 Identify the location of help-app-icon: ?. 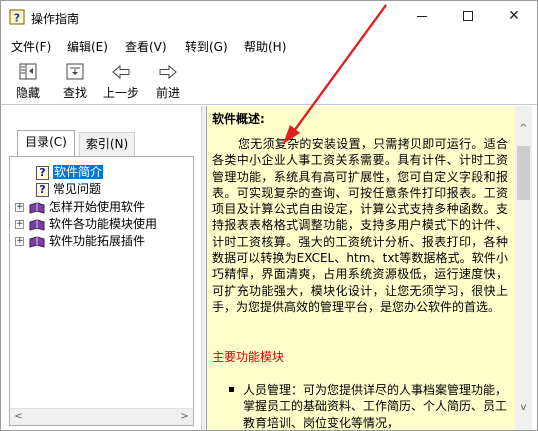
(17, 17).